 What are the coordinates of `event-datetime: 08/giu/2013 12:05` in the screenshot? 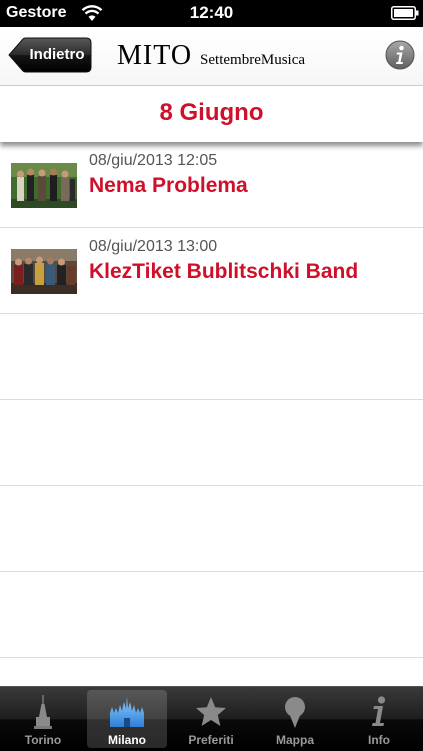 It's located at (153, 160).